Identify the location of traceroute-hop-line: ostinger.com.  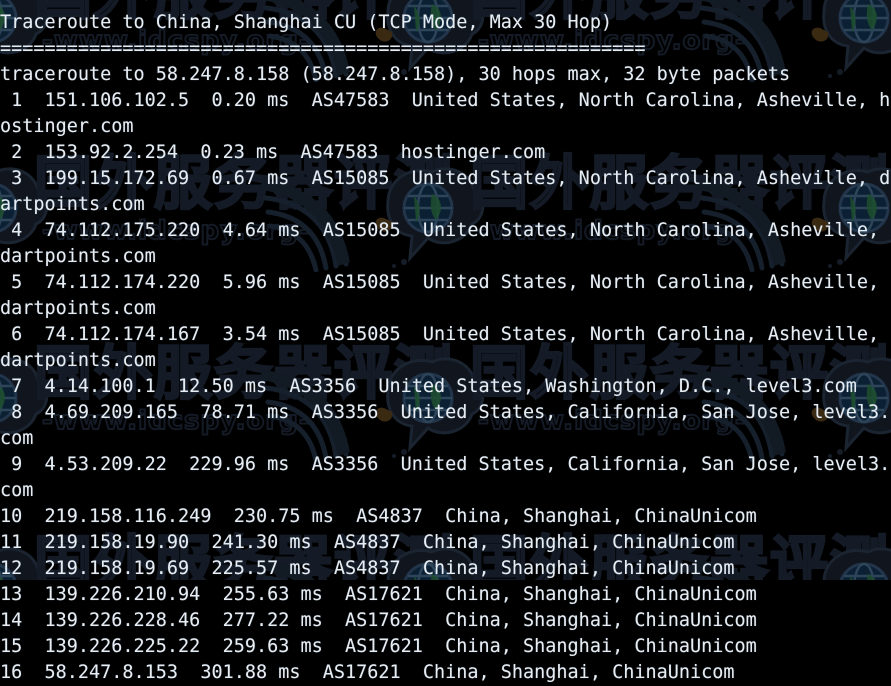
(67, 126).